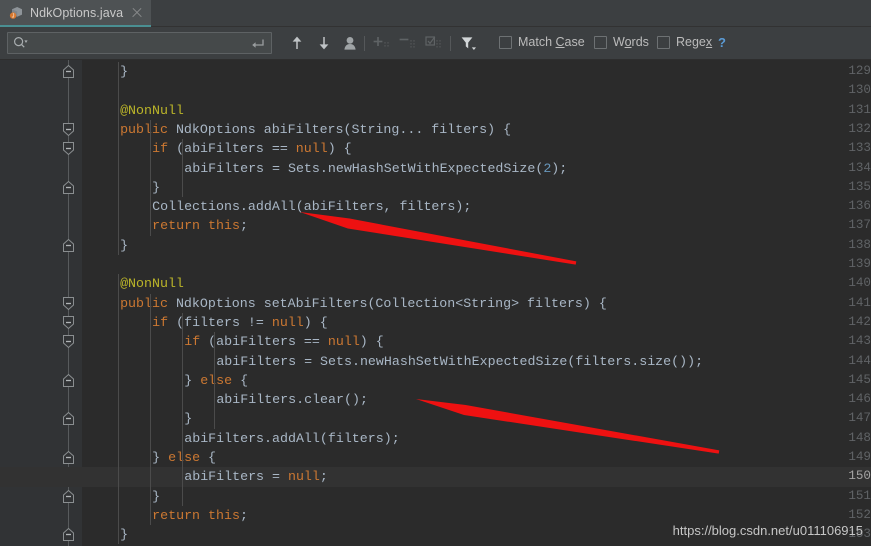  I want to click on code-line-129: 129}, so click(435, 71).